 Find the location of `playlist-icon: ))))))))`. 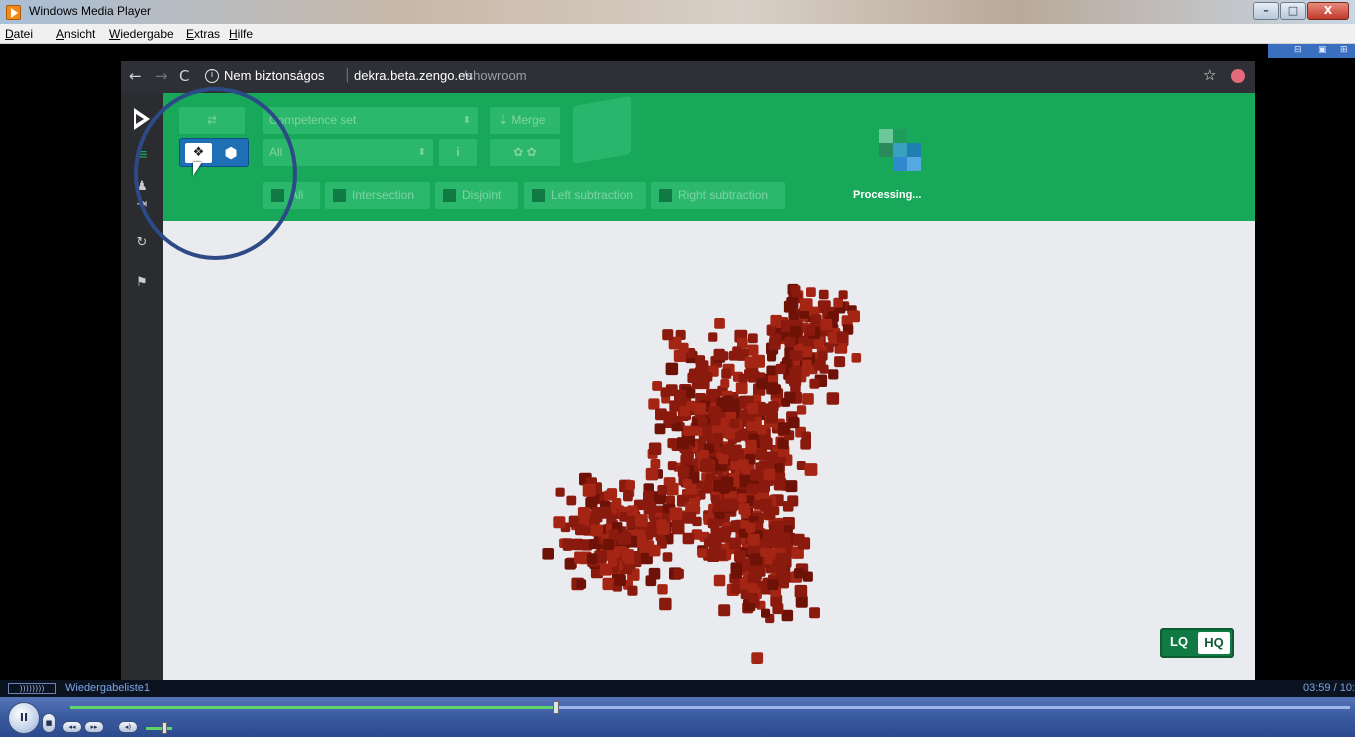

playlist-icon: )))))))) is located at coordinates (32, 688).